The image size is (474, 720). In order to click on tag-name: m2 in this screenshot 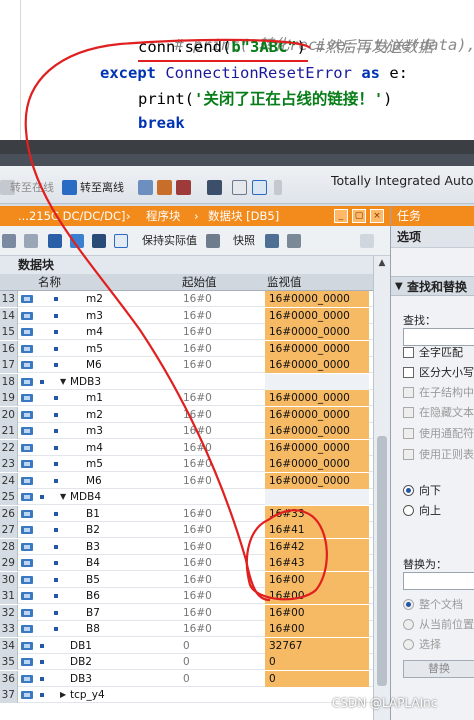, I will do `click(94, 299)`.